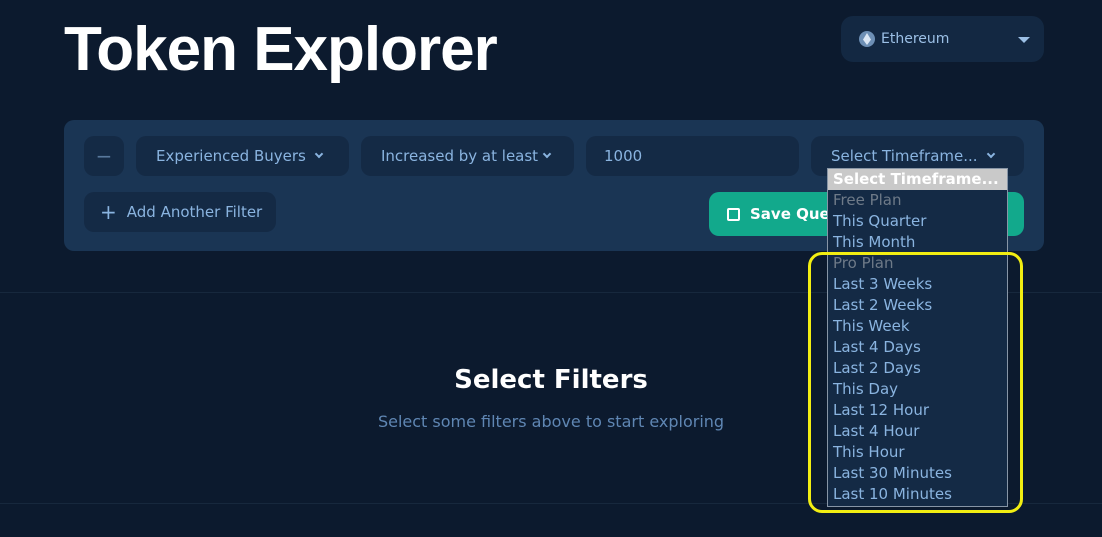 The image size is (1102, 537). What do you see at coordinates (917, 431) in the screenshot?
I see `timeframe-option: Last 4 Hour` at bounding box center [917, 431].